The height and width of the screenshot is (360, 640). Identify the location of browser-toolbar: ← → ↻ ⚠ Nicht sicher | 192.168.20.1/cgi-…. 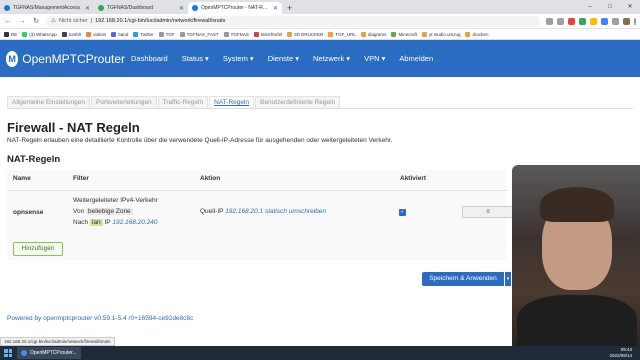
(320, 21).